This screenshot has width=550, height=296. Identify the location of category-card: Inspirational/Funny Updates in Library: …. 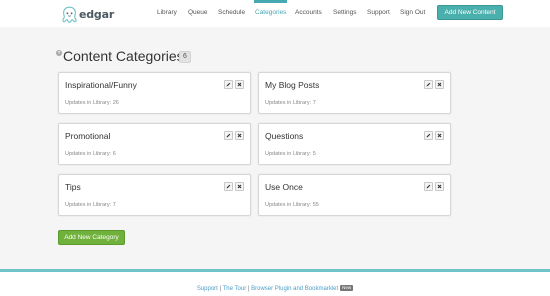
(154, 93).